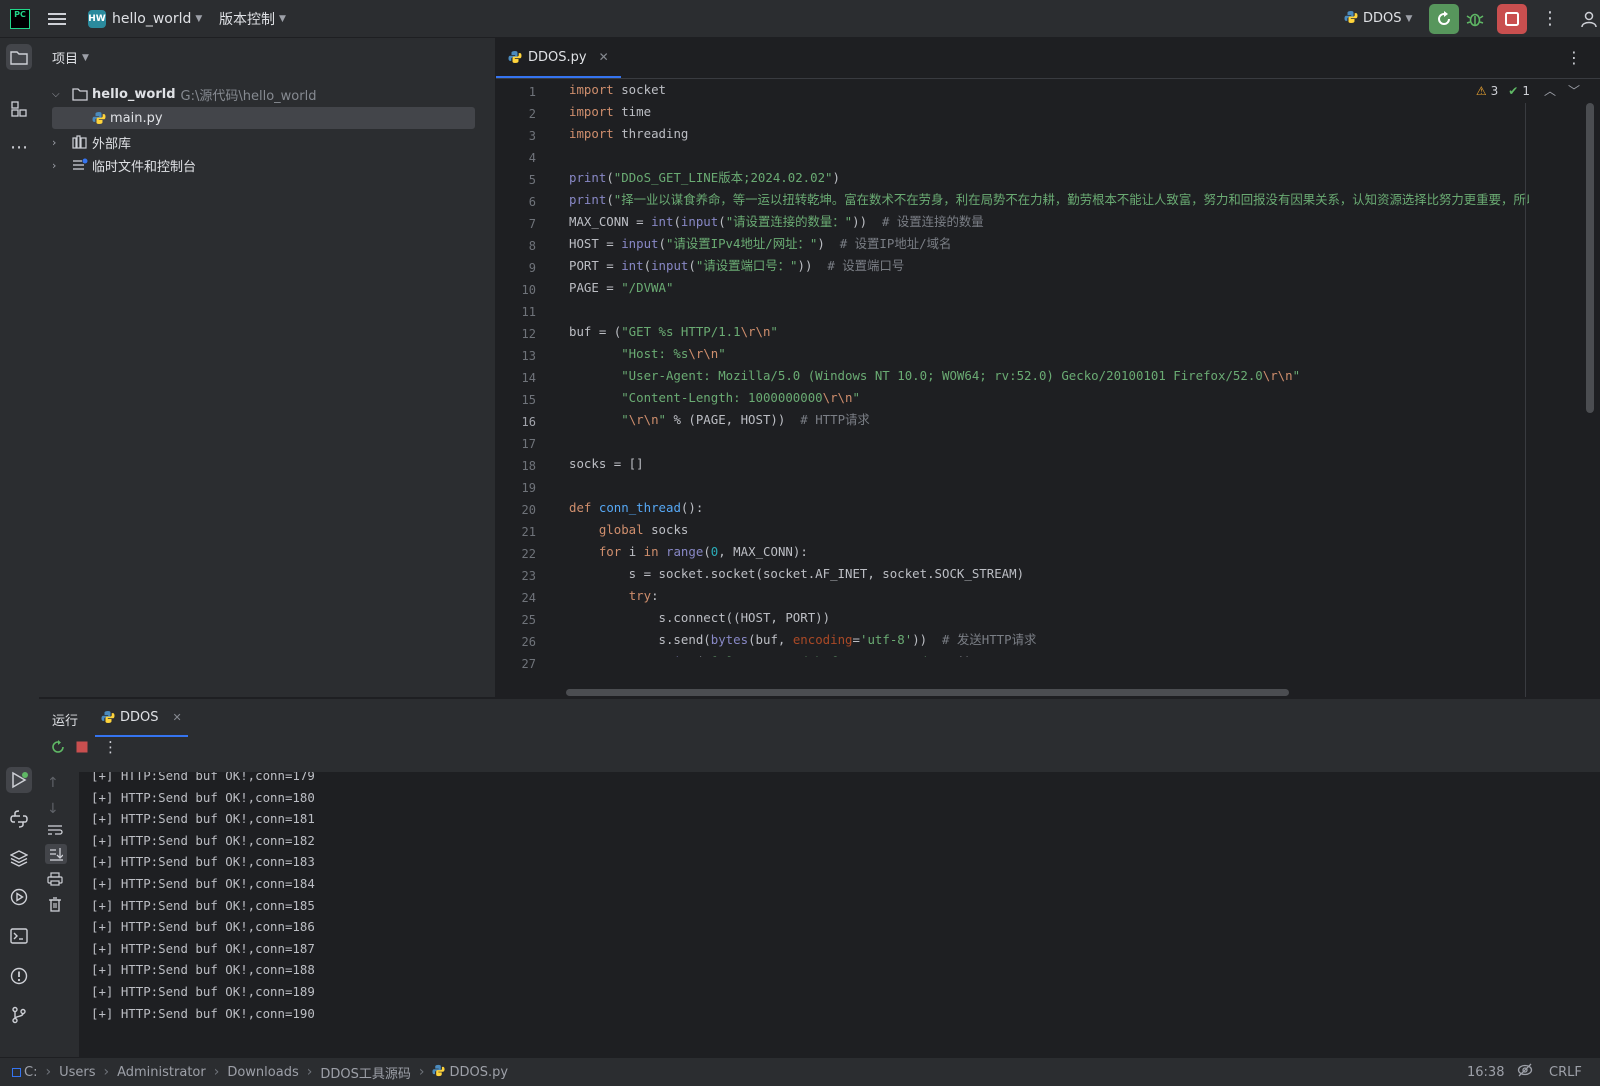 This screenshot has width=1600, height=1086. What do you see at coordinates (141, 718) in the screenshot?
I see `tab-run-ddos: DDOS ✕` at bounding box center [141, 718].